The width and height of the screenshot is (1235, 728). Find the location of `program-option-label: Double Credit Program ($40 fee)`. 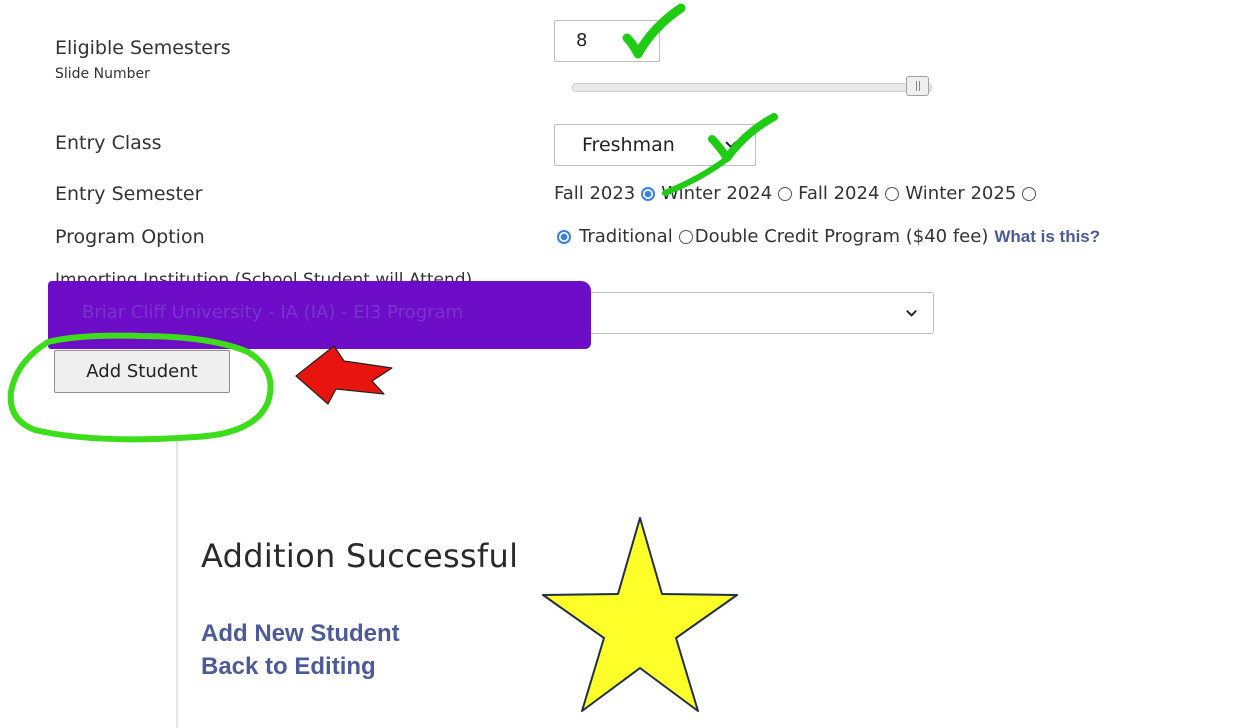

program-option-label: Double Credit Program ($40 fee) is located at coordinates (841, 236).